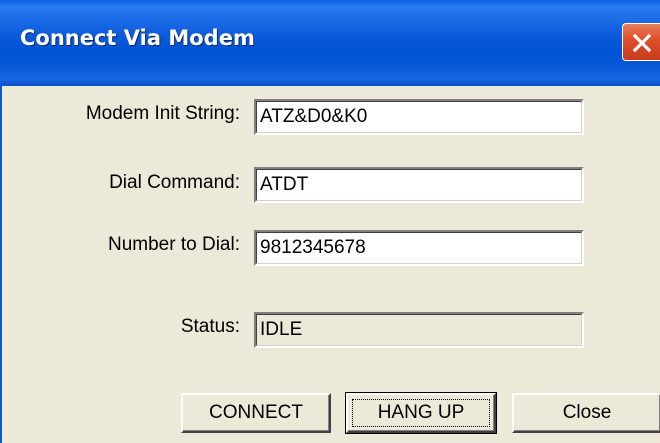 The image size is (660, 443). What do you see at coordinates (419, 185) in the screenshot?
I see `dial-command-input: ATDT` at bounding box center [419, 185].